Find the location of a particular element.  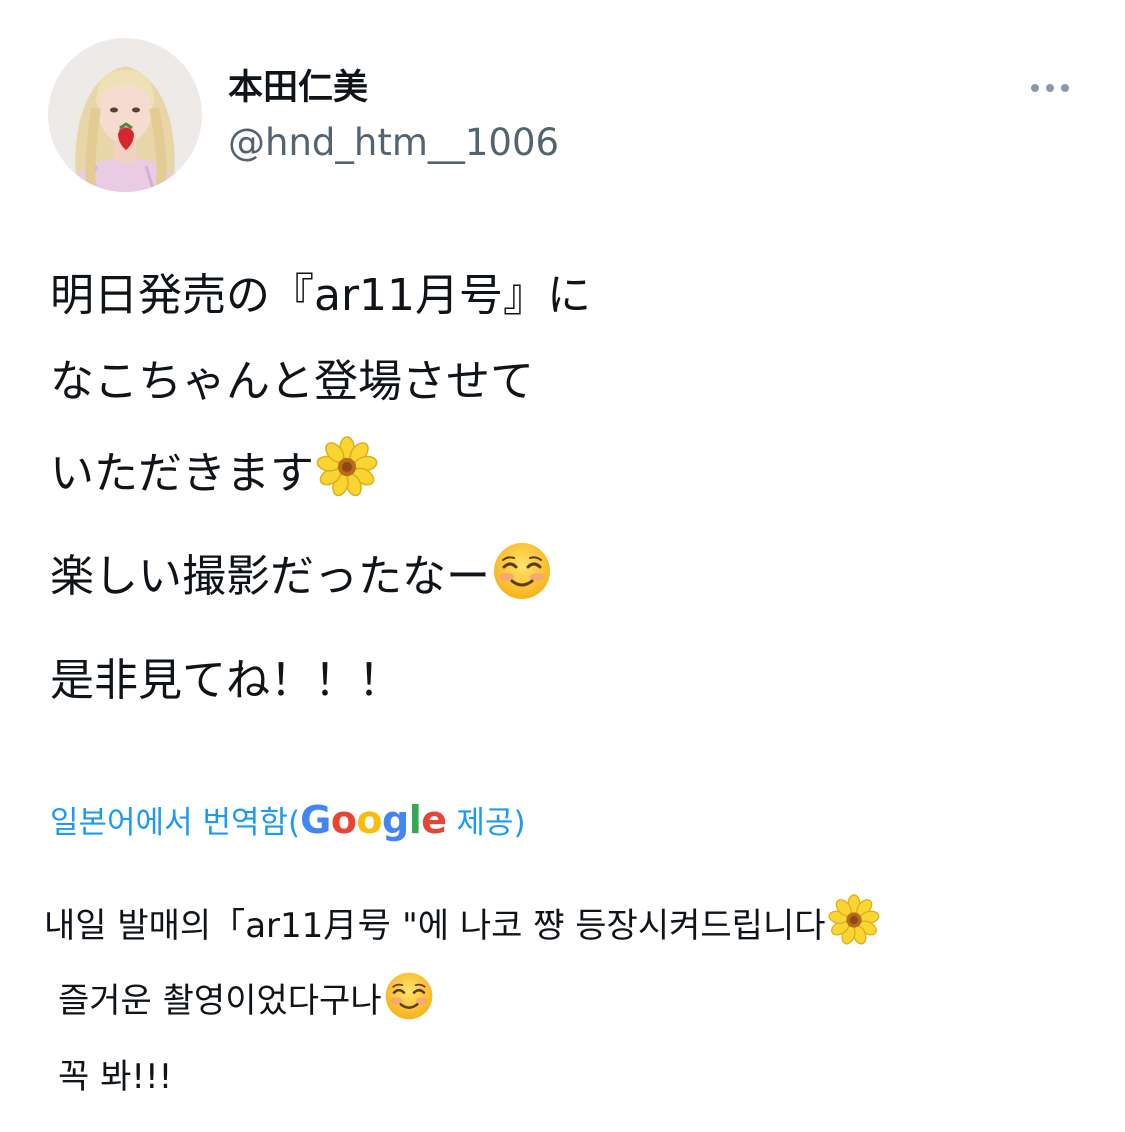

translated-by-google-link: 일본어에서 번역함(Google 제공) is located at coordinates (288, 821).